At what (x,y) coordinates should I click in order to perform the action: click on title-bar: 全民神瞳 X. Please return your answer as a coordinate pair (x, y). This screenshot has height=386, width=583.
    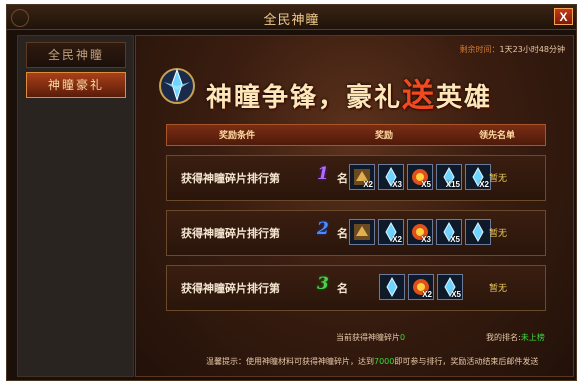
    Looking at the image, I should click on (291, 17).